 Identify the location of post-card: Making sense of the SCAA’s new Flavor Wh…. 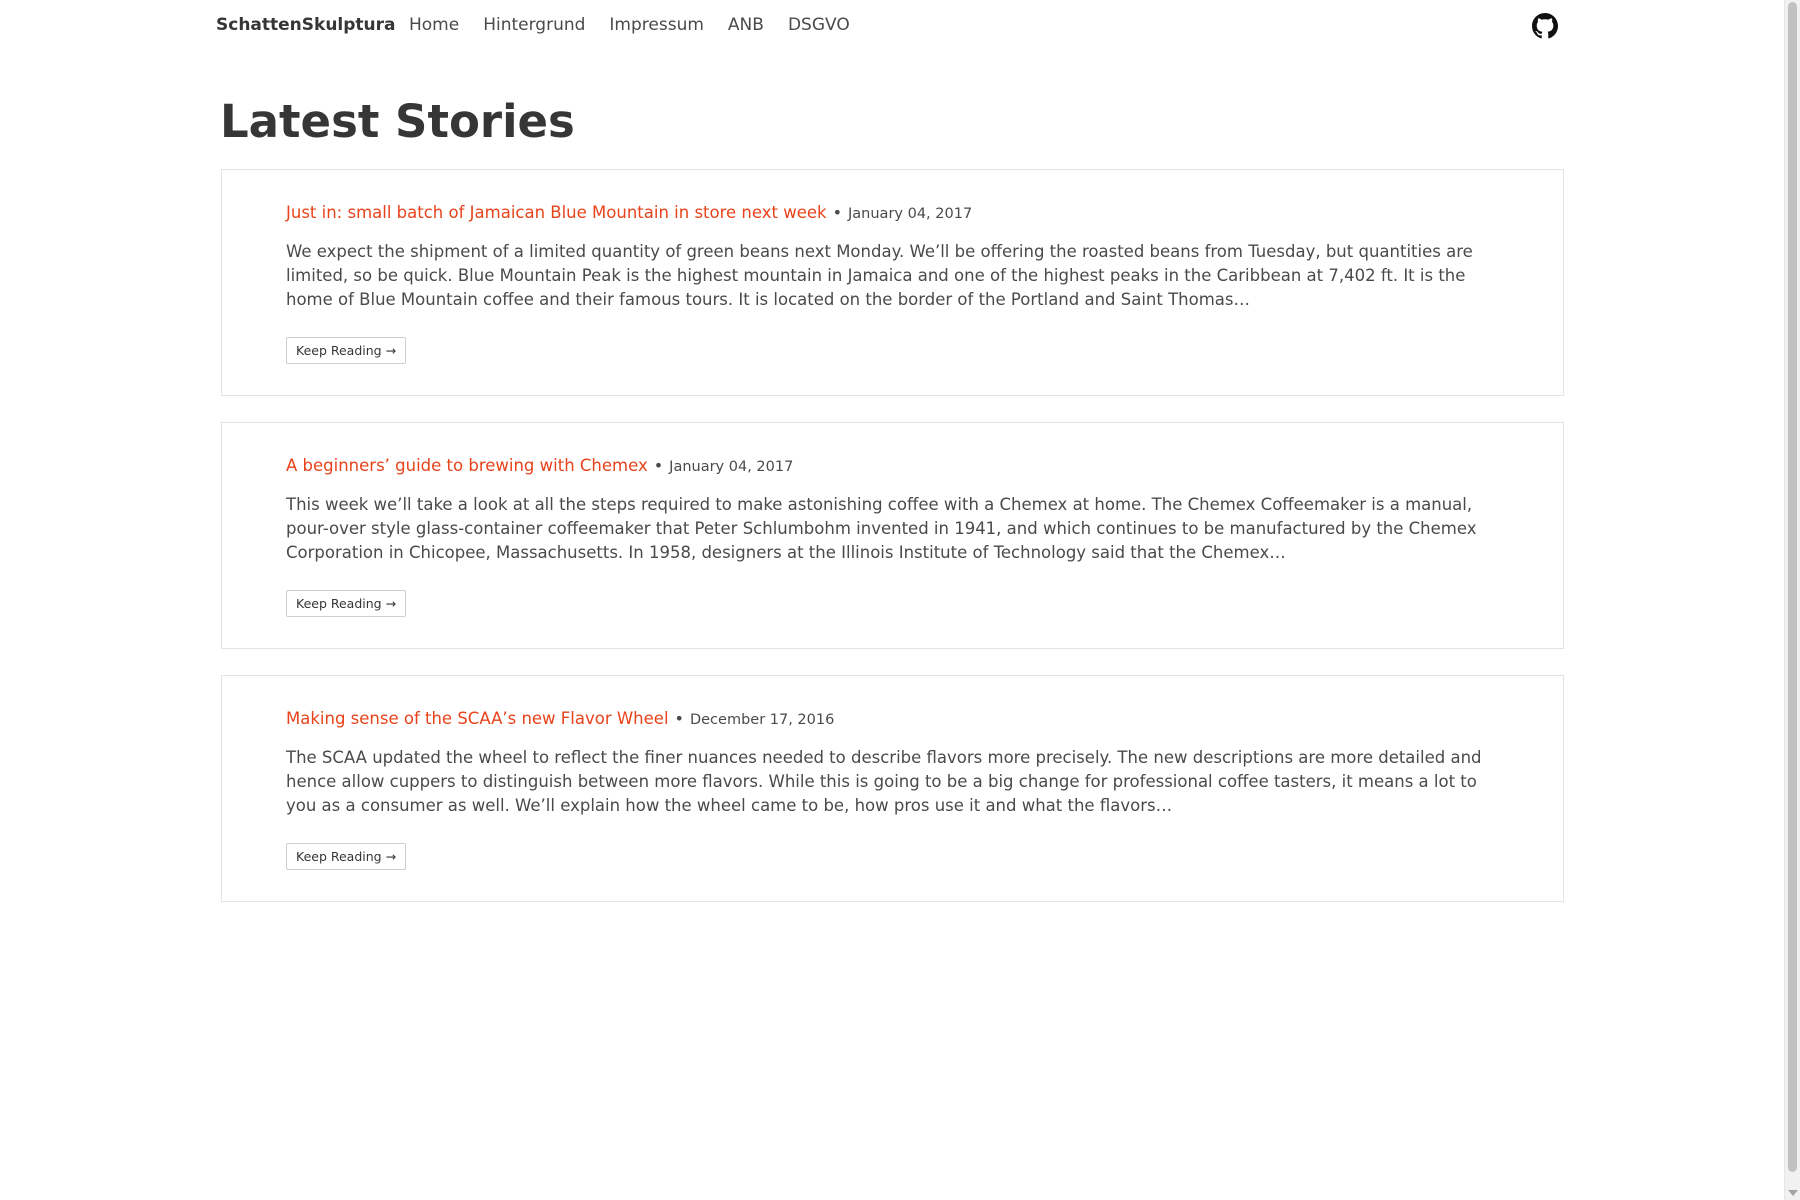
(892, 788).